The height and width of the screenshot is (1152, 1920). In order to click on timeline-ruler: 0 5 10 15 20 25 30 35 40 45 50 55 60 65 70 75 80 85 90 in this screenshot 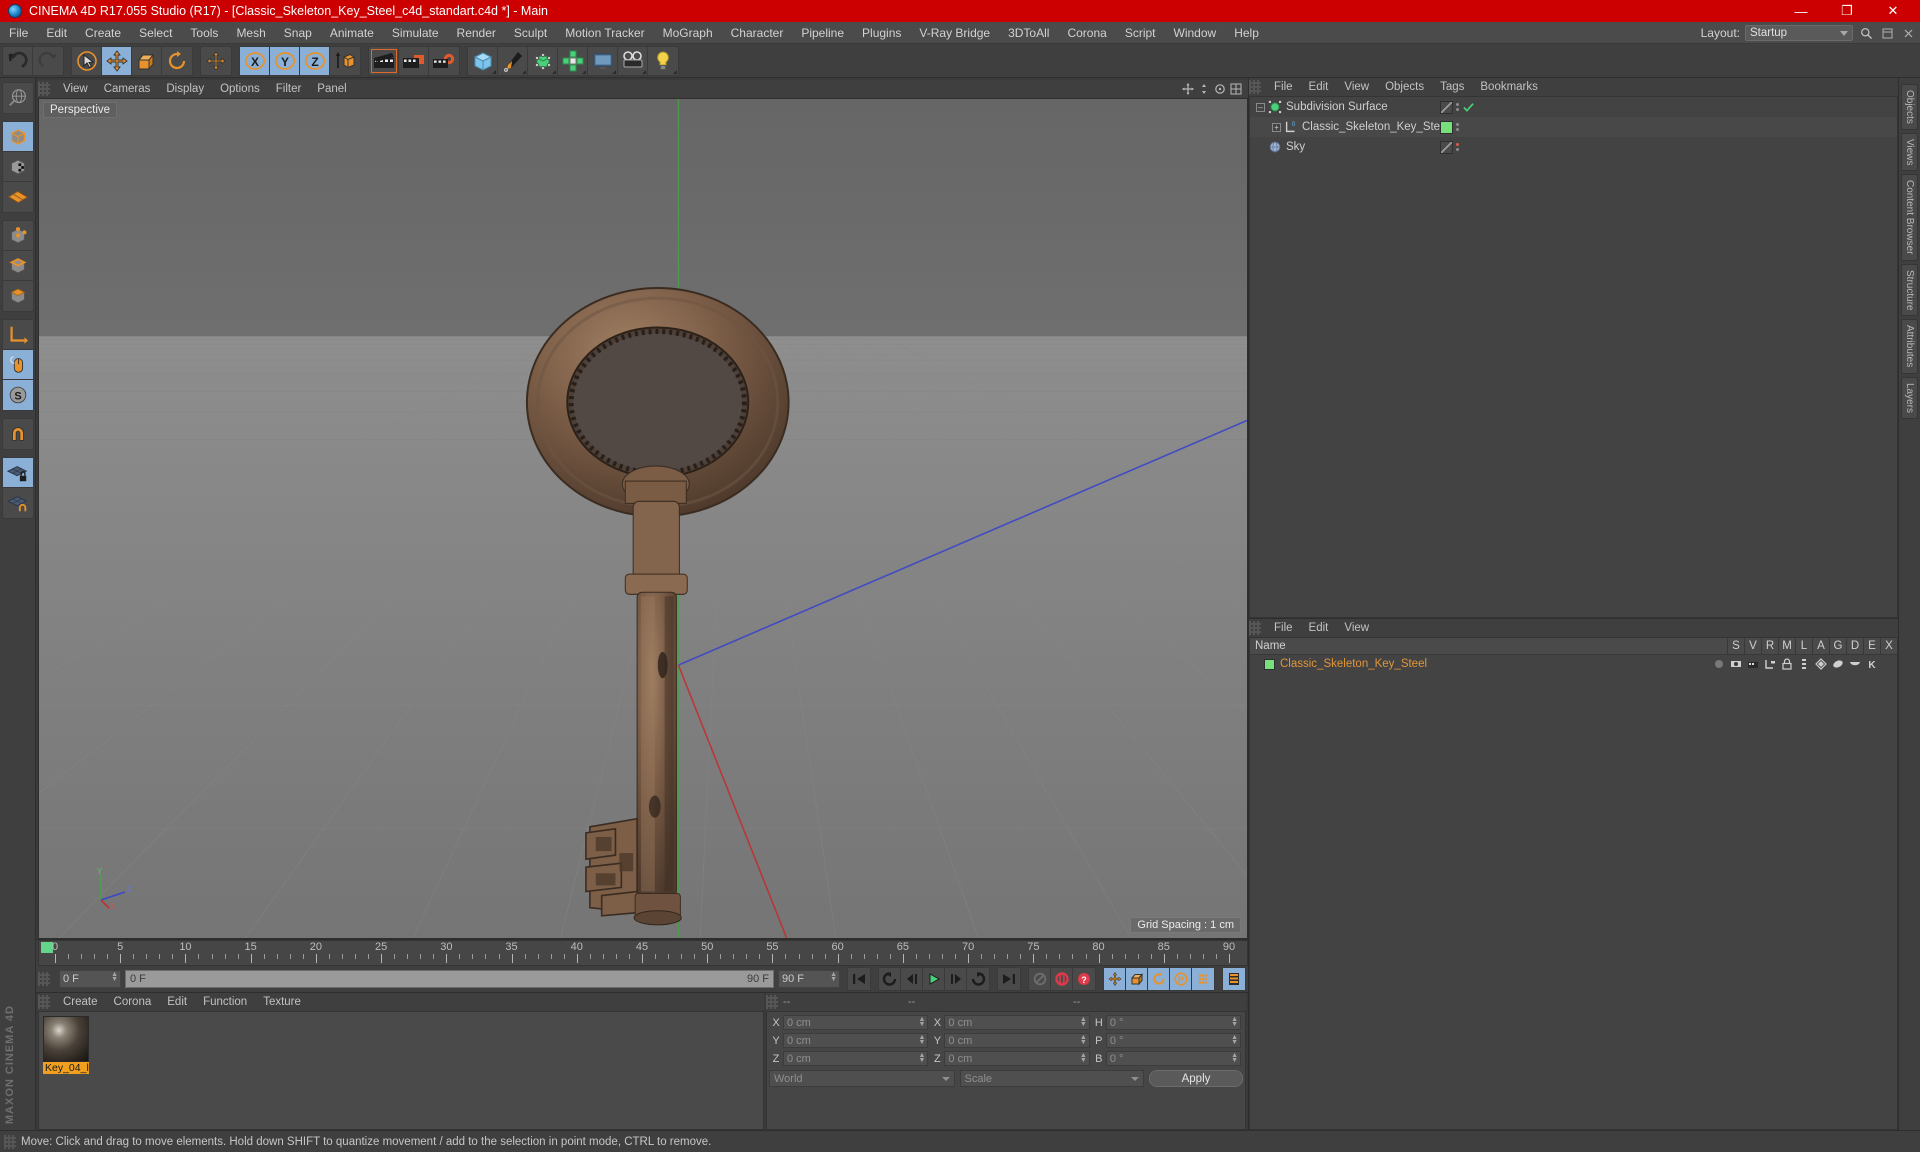, I will do `click(643, 953)`.